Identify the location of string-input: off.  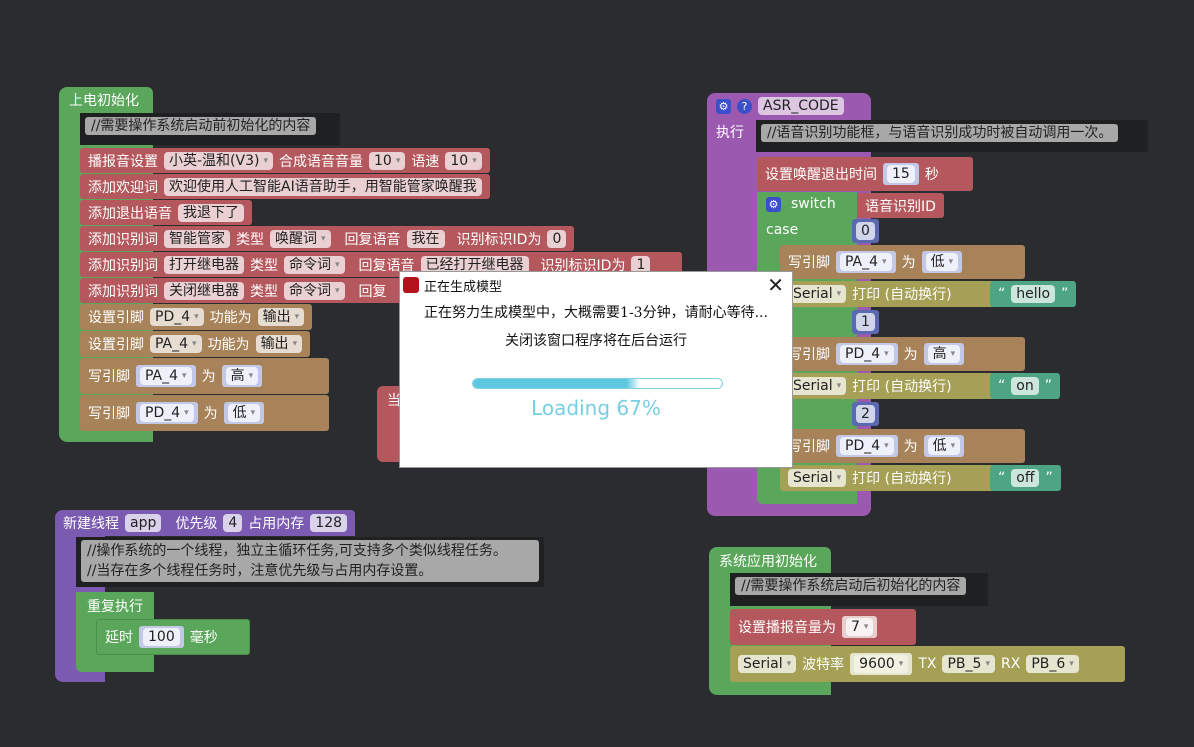
(1025, 478).